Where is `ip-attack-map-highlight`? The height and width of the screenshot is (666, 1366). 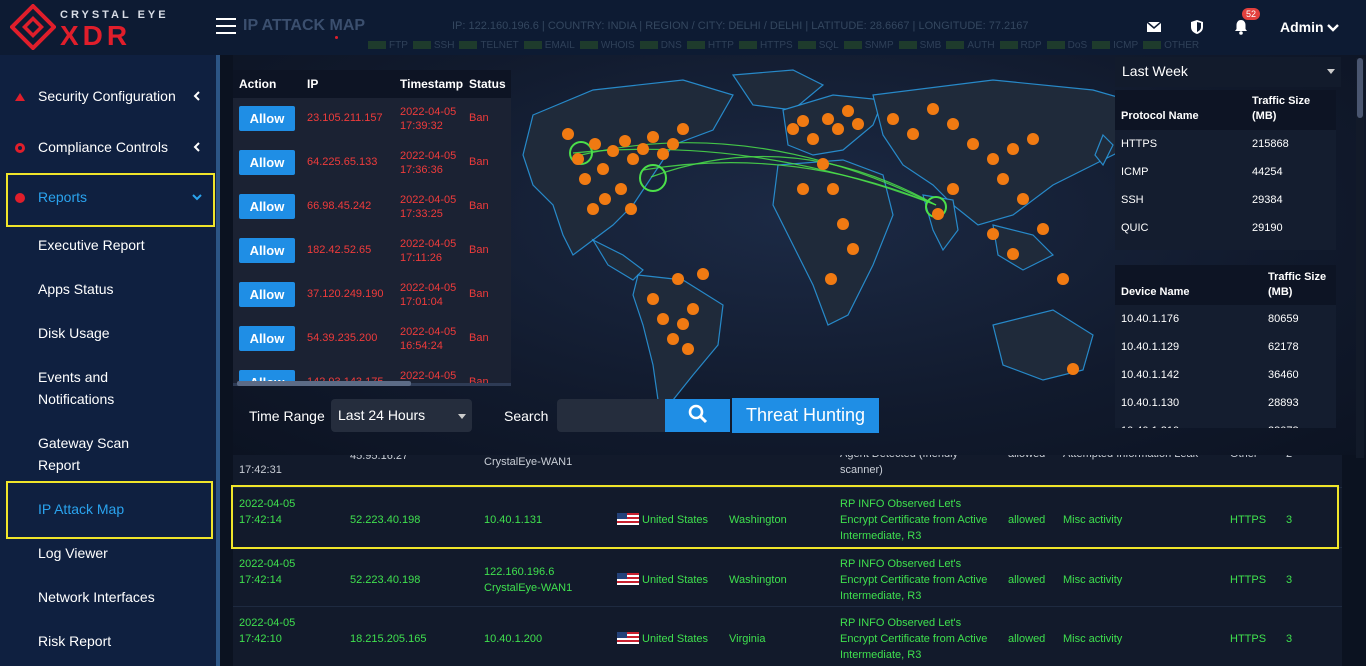
ip-attack-map-highlight is located at coordinates (109, 510).